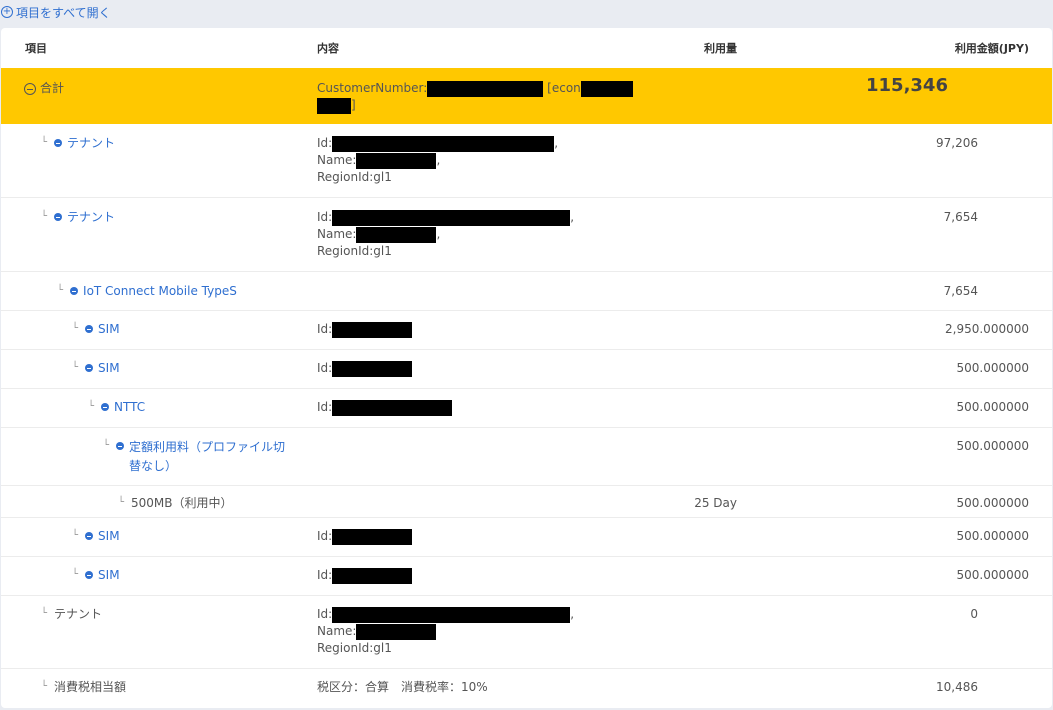 The image size is (1053, 710). What do you see at coordinates (720, 48) in the screenshot?
I see `column-header-usage: 利用量` at bounding box center [720, 48].